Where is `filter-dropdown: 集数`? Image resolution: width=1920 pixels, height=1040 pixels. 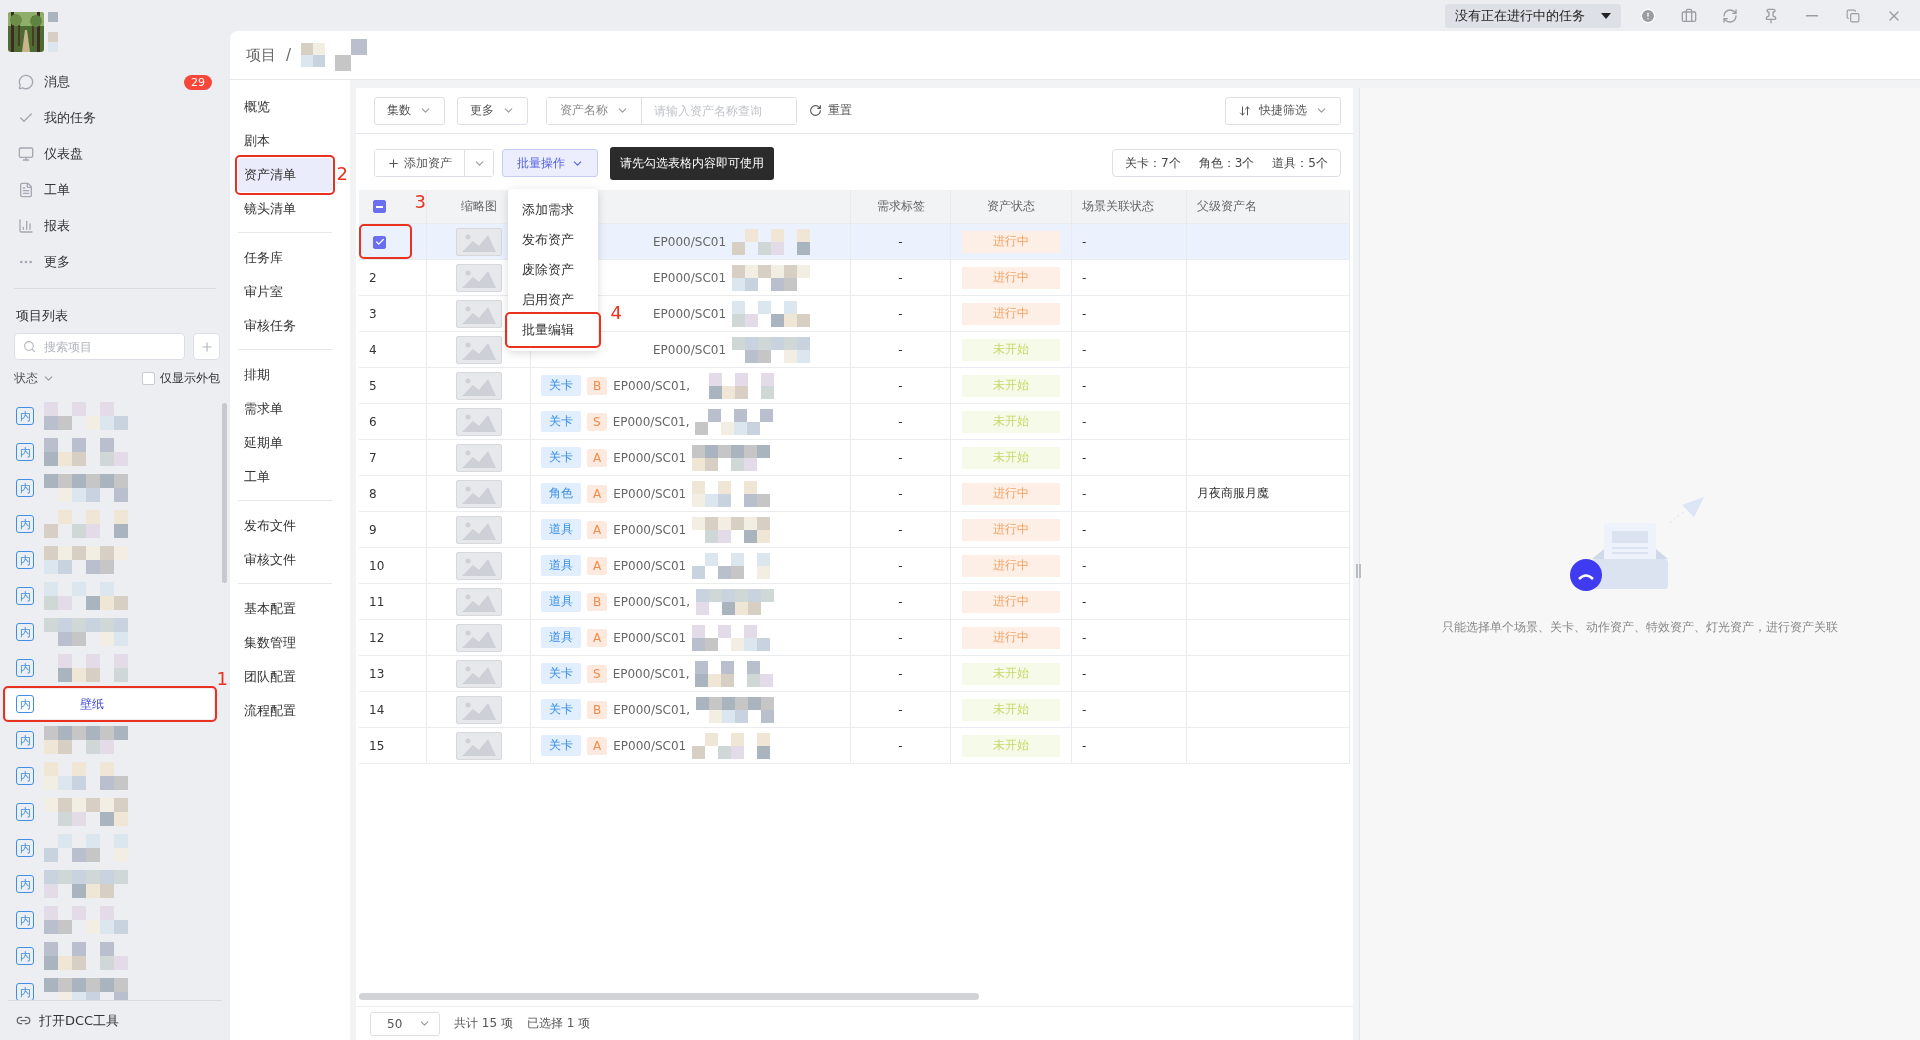 filter-dropdown: 集数 is located at coordinates (409, 110).